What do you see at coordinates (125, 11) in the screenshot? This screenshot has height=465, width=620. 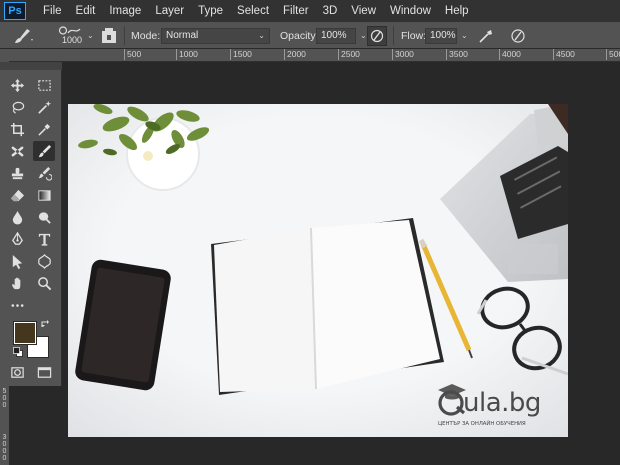 I see `menu-image: Image` at bounding box center [125, 11].